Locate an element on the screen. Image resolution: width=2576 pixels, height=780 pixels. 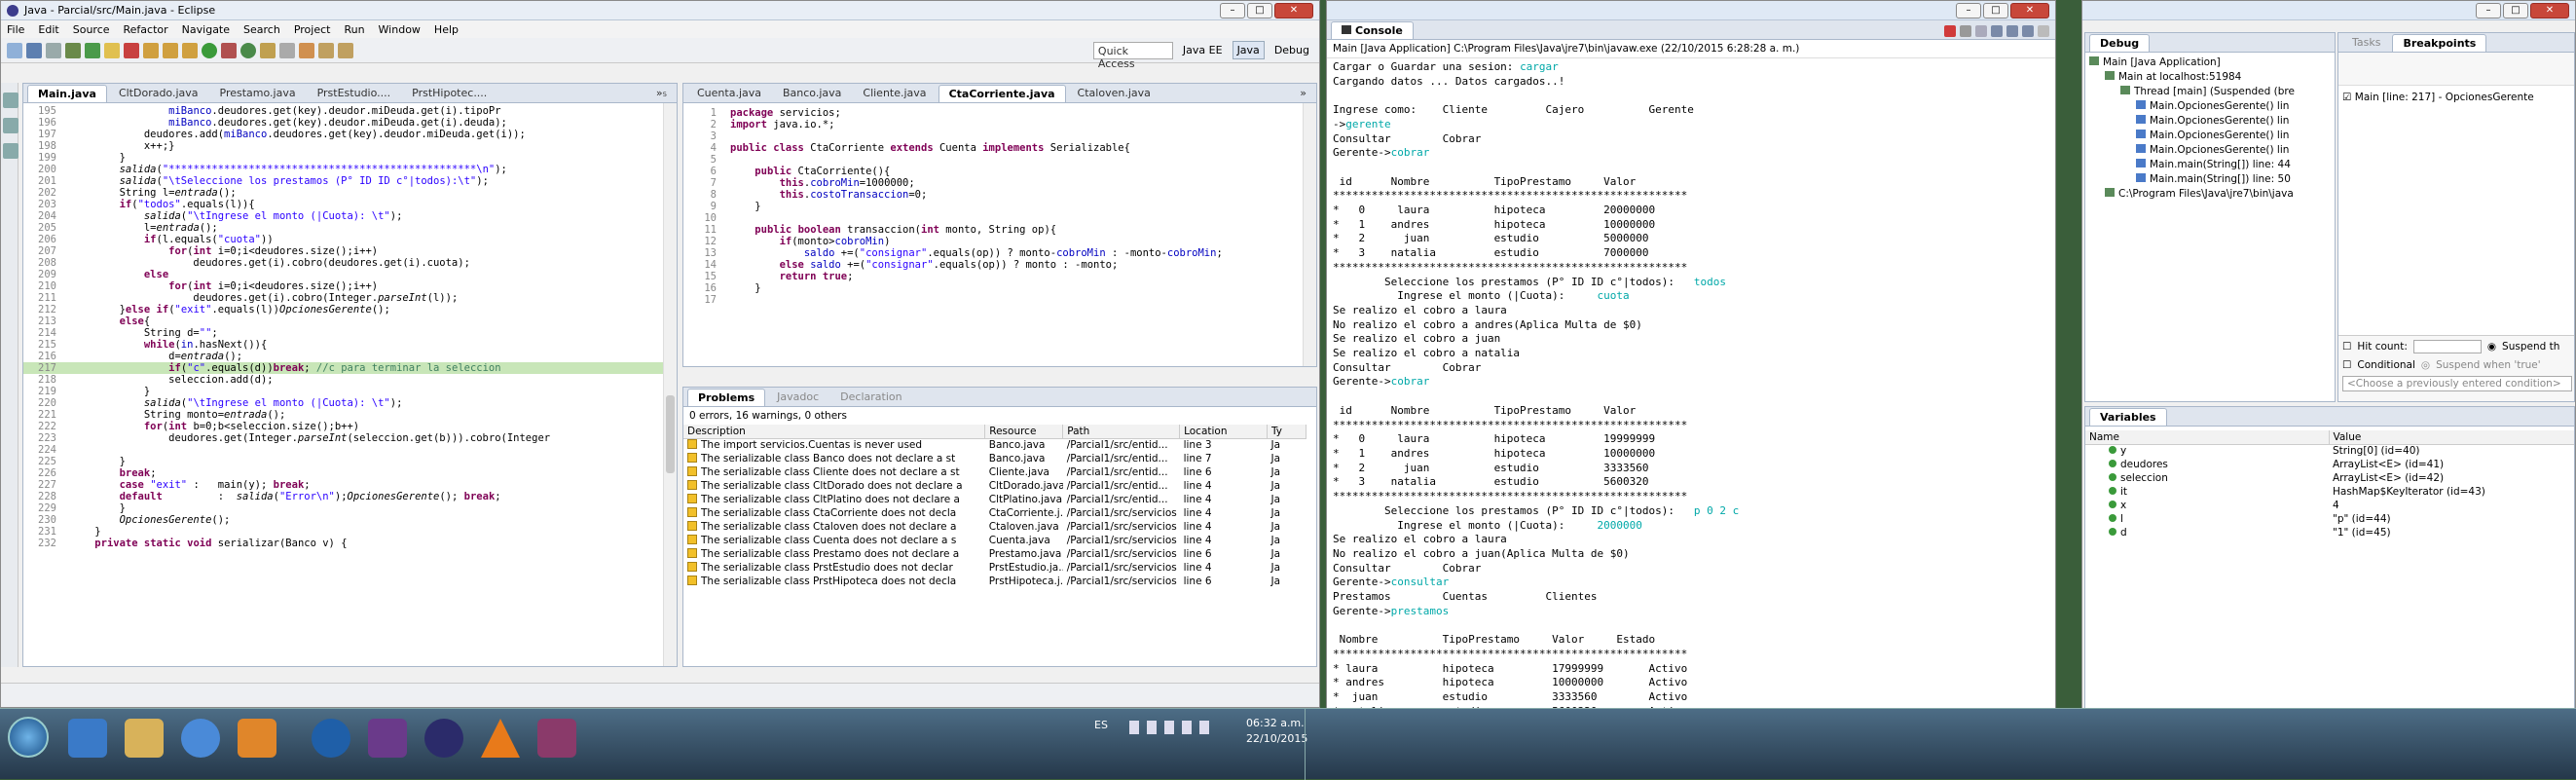
tab-declaration: Declaration is located at coordinates (870, 397).